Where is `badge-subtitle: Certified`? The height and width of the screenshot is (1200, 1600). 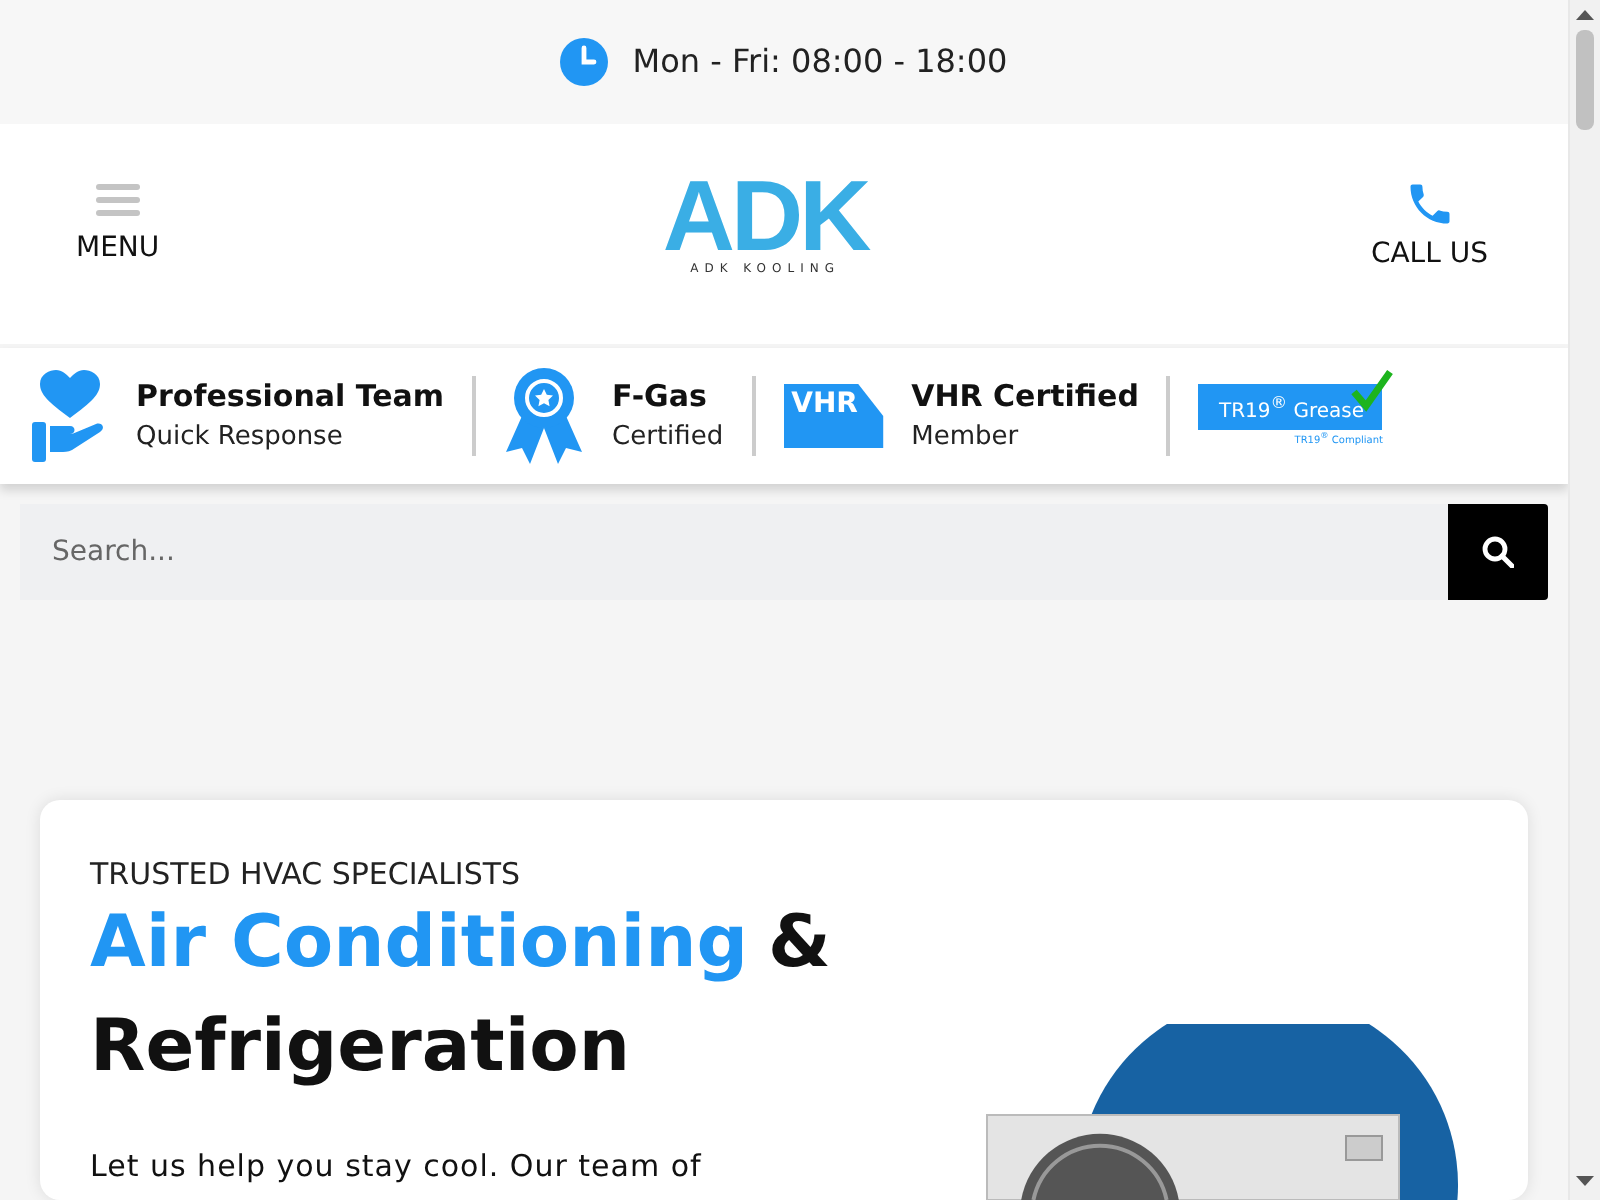 badge-subtitle: Certified is located at coordinates (668, 437).